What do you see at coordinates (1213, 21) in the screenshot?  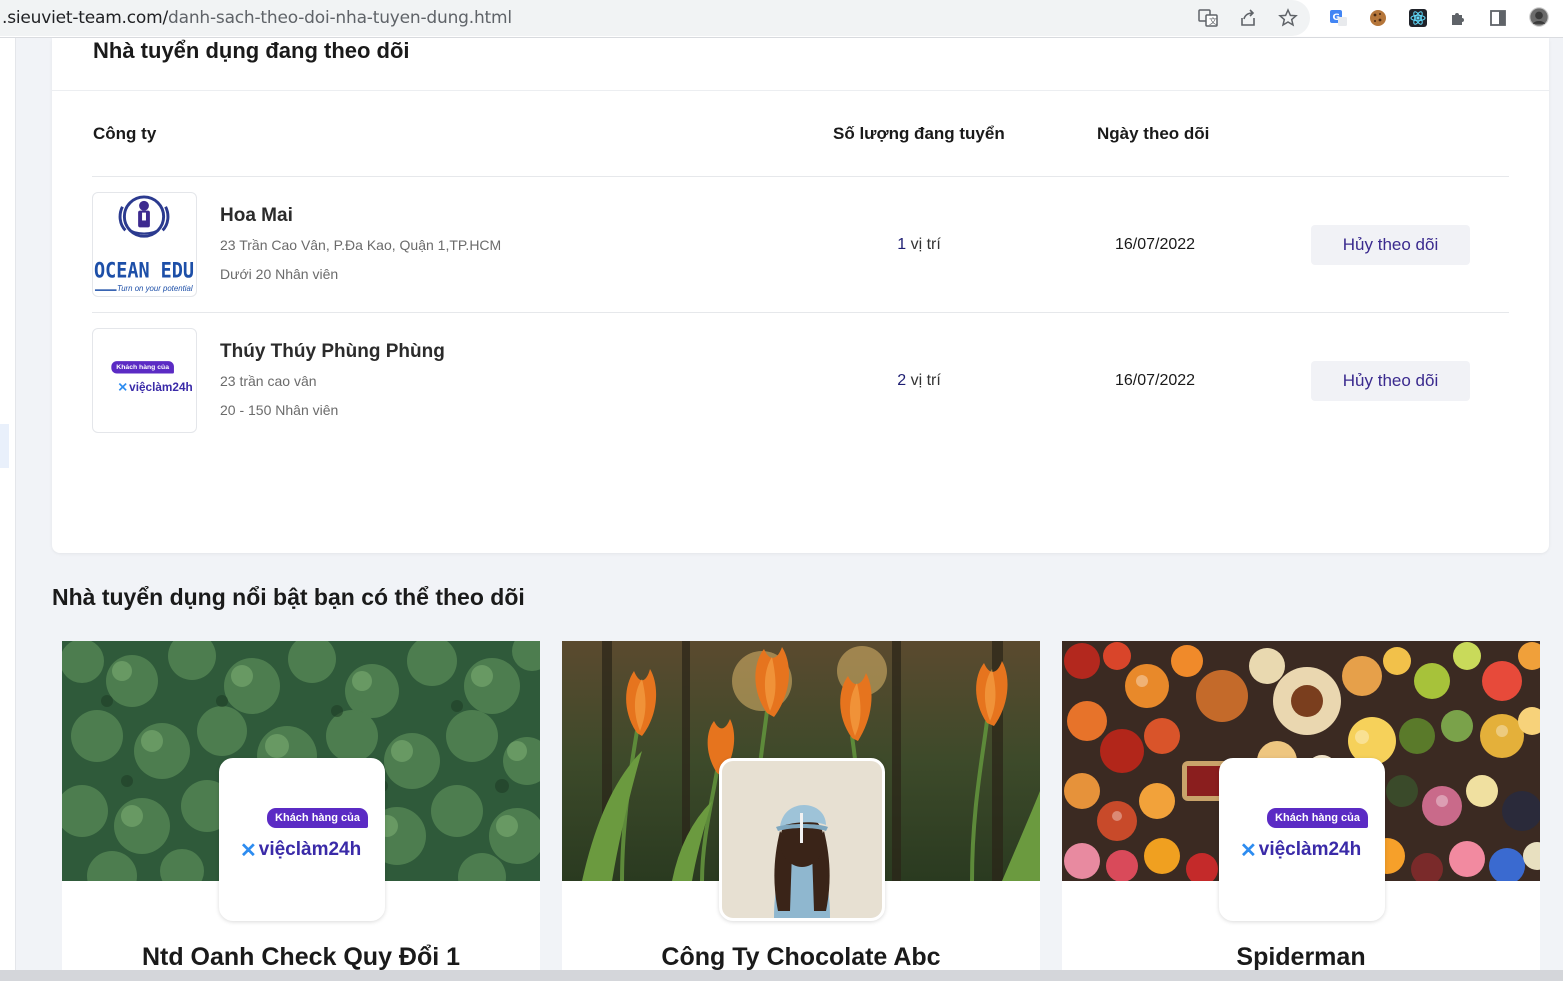 I see `svg-text: 文` at bounding box center [1213, 21].